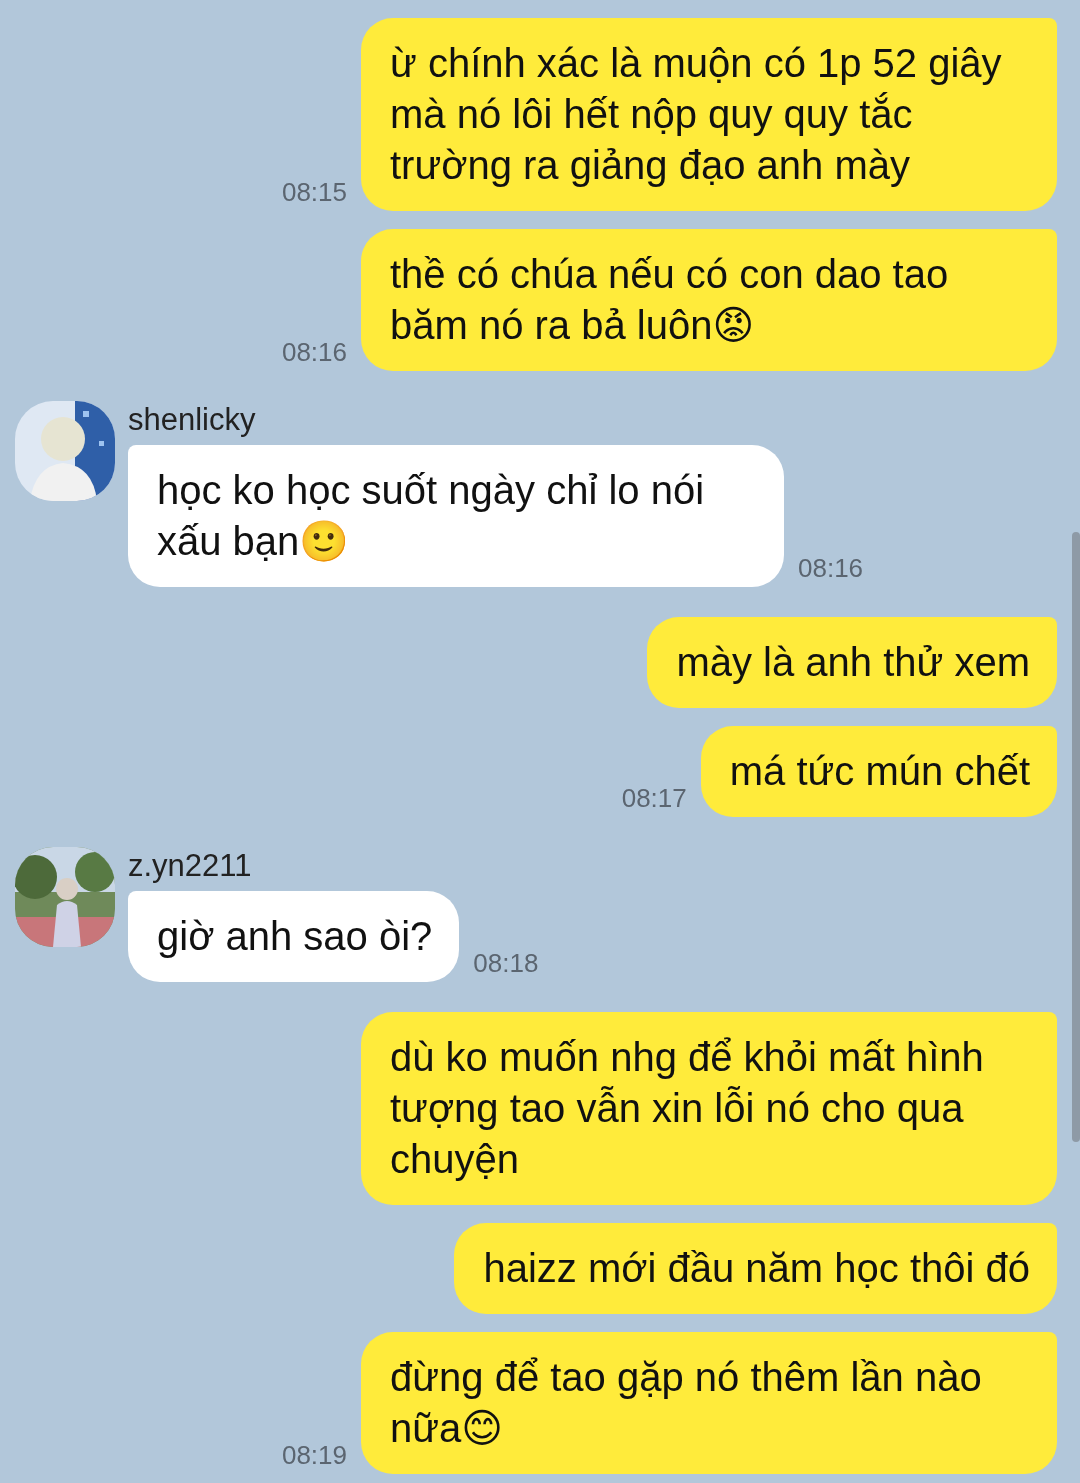  I want to click on message-bubble: mày là anh thử xem, so click(852, 662).